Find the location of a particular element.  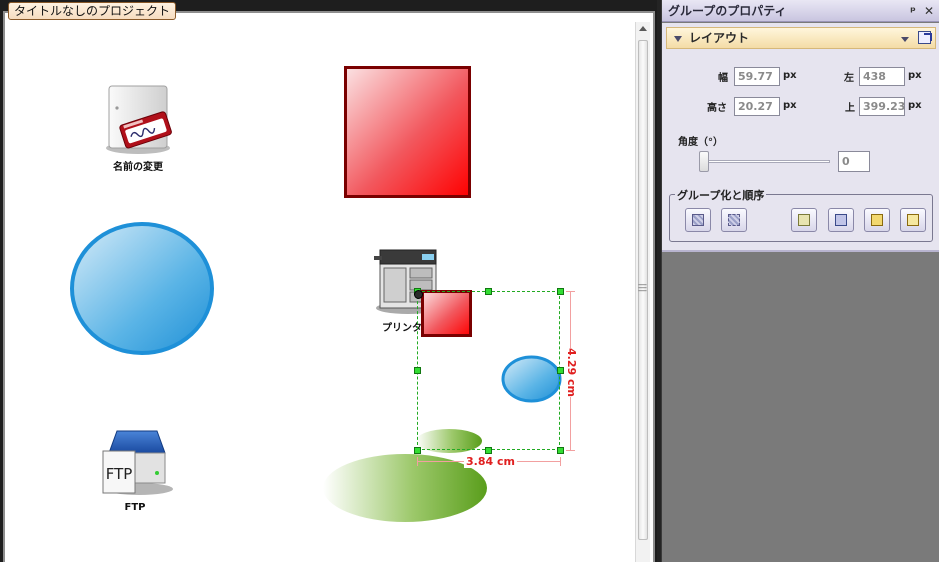

dropdown-caret-icon is located at coordinates (905, 39).